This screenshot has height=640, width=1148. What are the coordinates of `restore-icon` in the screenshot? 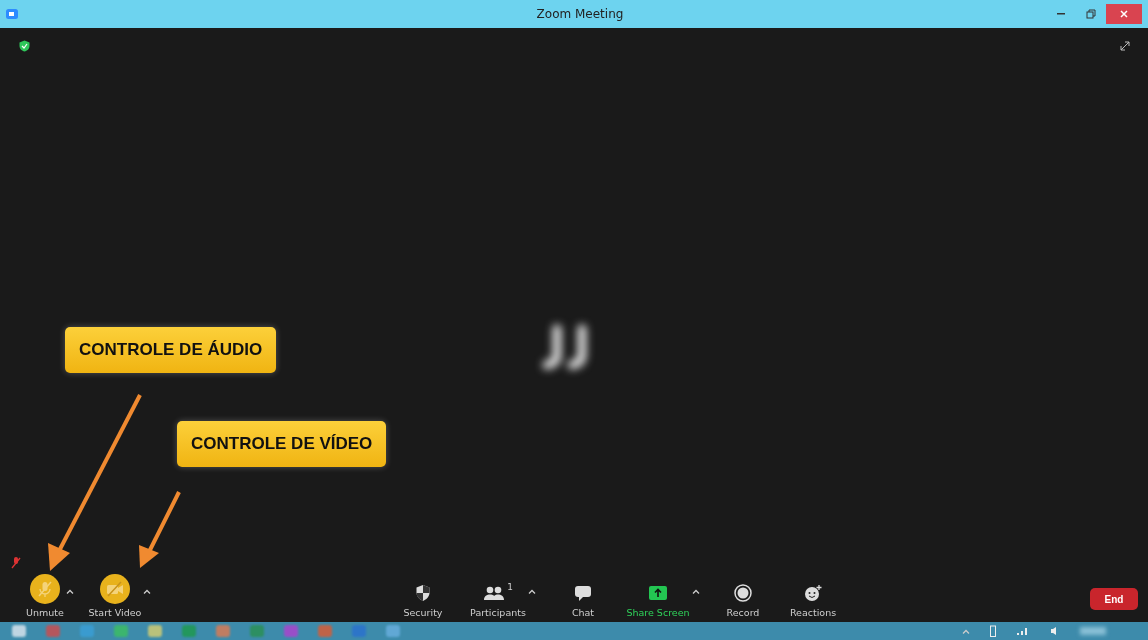 It's located at (1091, 14).